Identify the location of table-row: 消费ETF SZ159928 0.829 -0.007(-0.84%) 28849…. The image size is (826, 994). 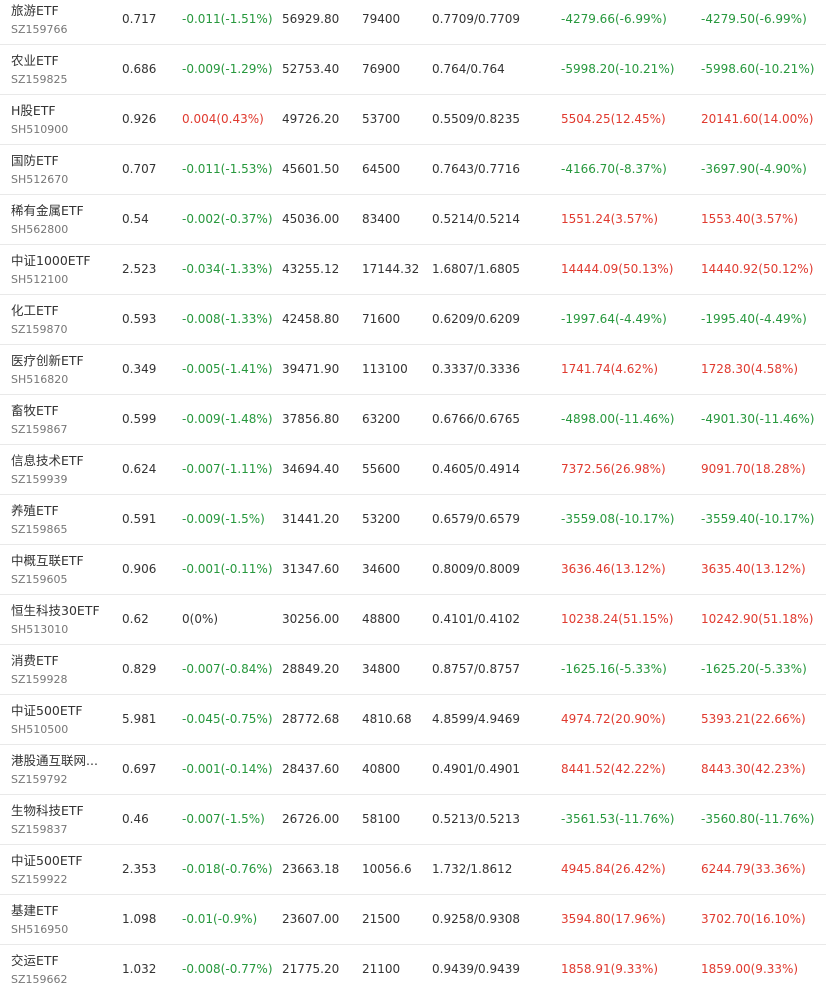
(413, 670).